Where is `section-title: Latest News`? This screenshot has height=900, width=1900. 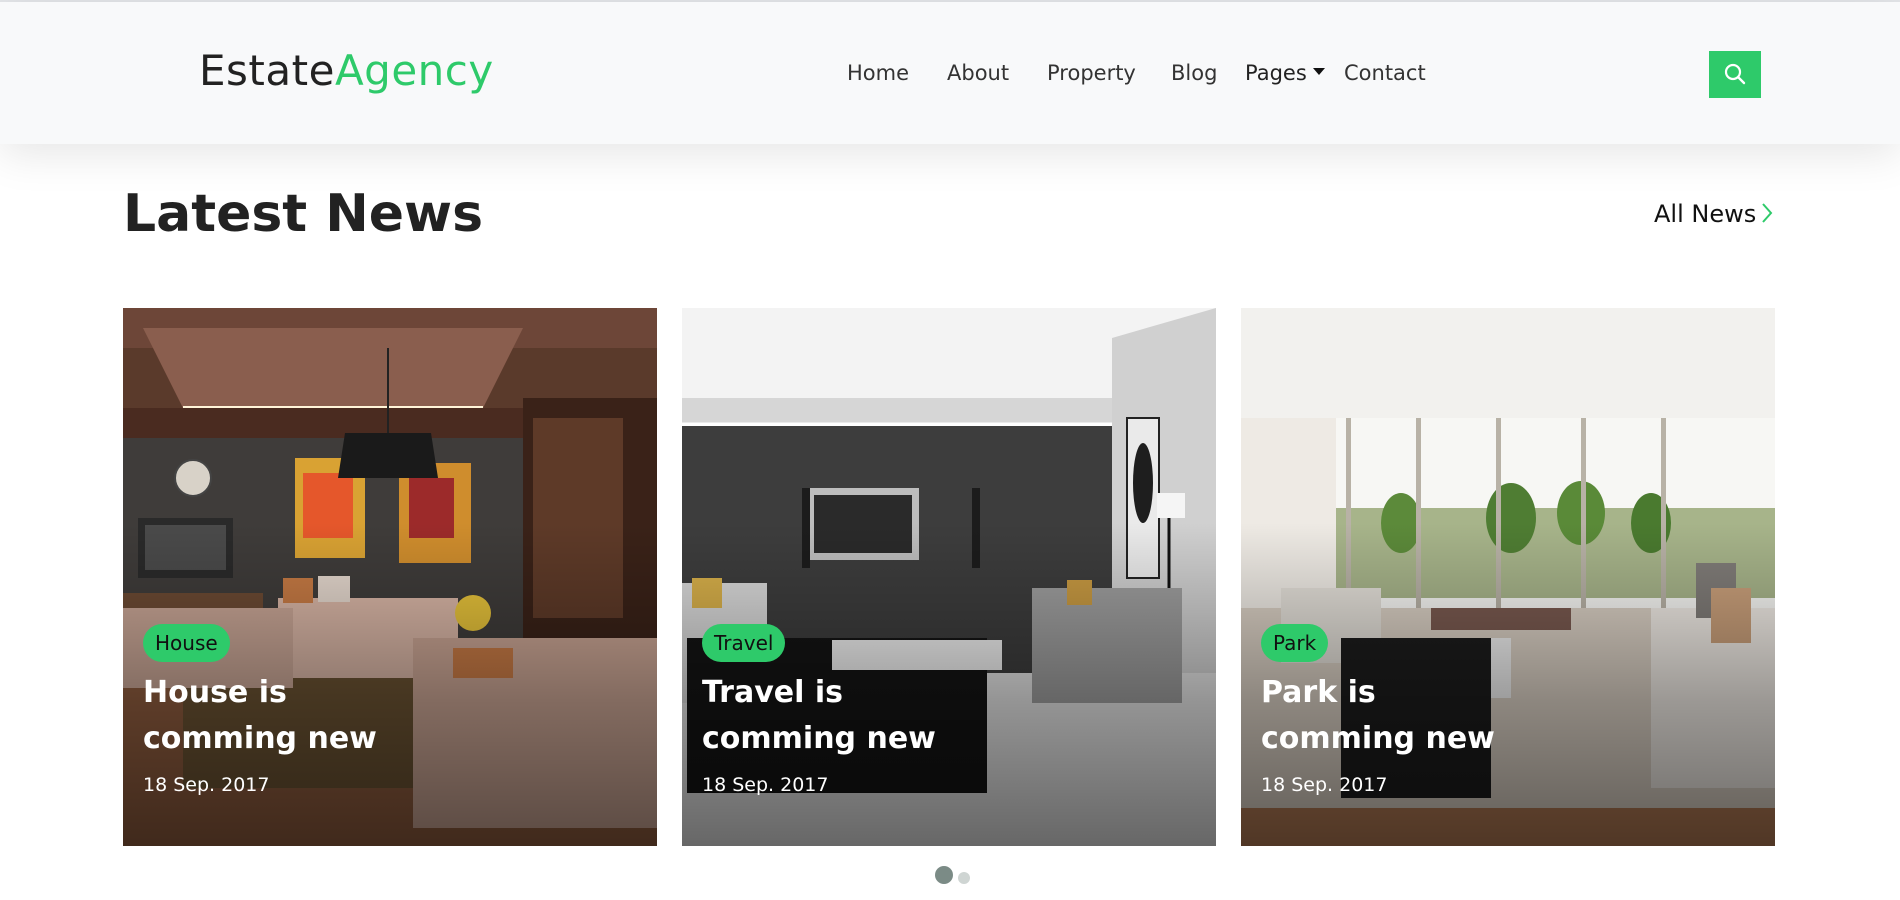
section-title: Latest News is located at coordinates (303, 214).